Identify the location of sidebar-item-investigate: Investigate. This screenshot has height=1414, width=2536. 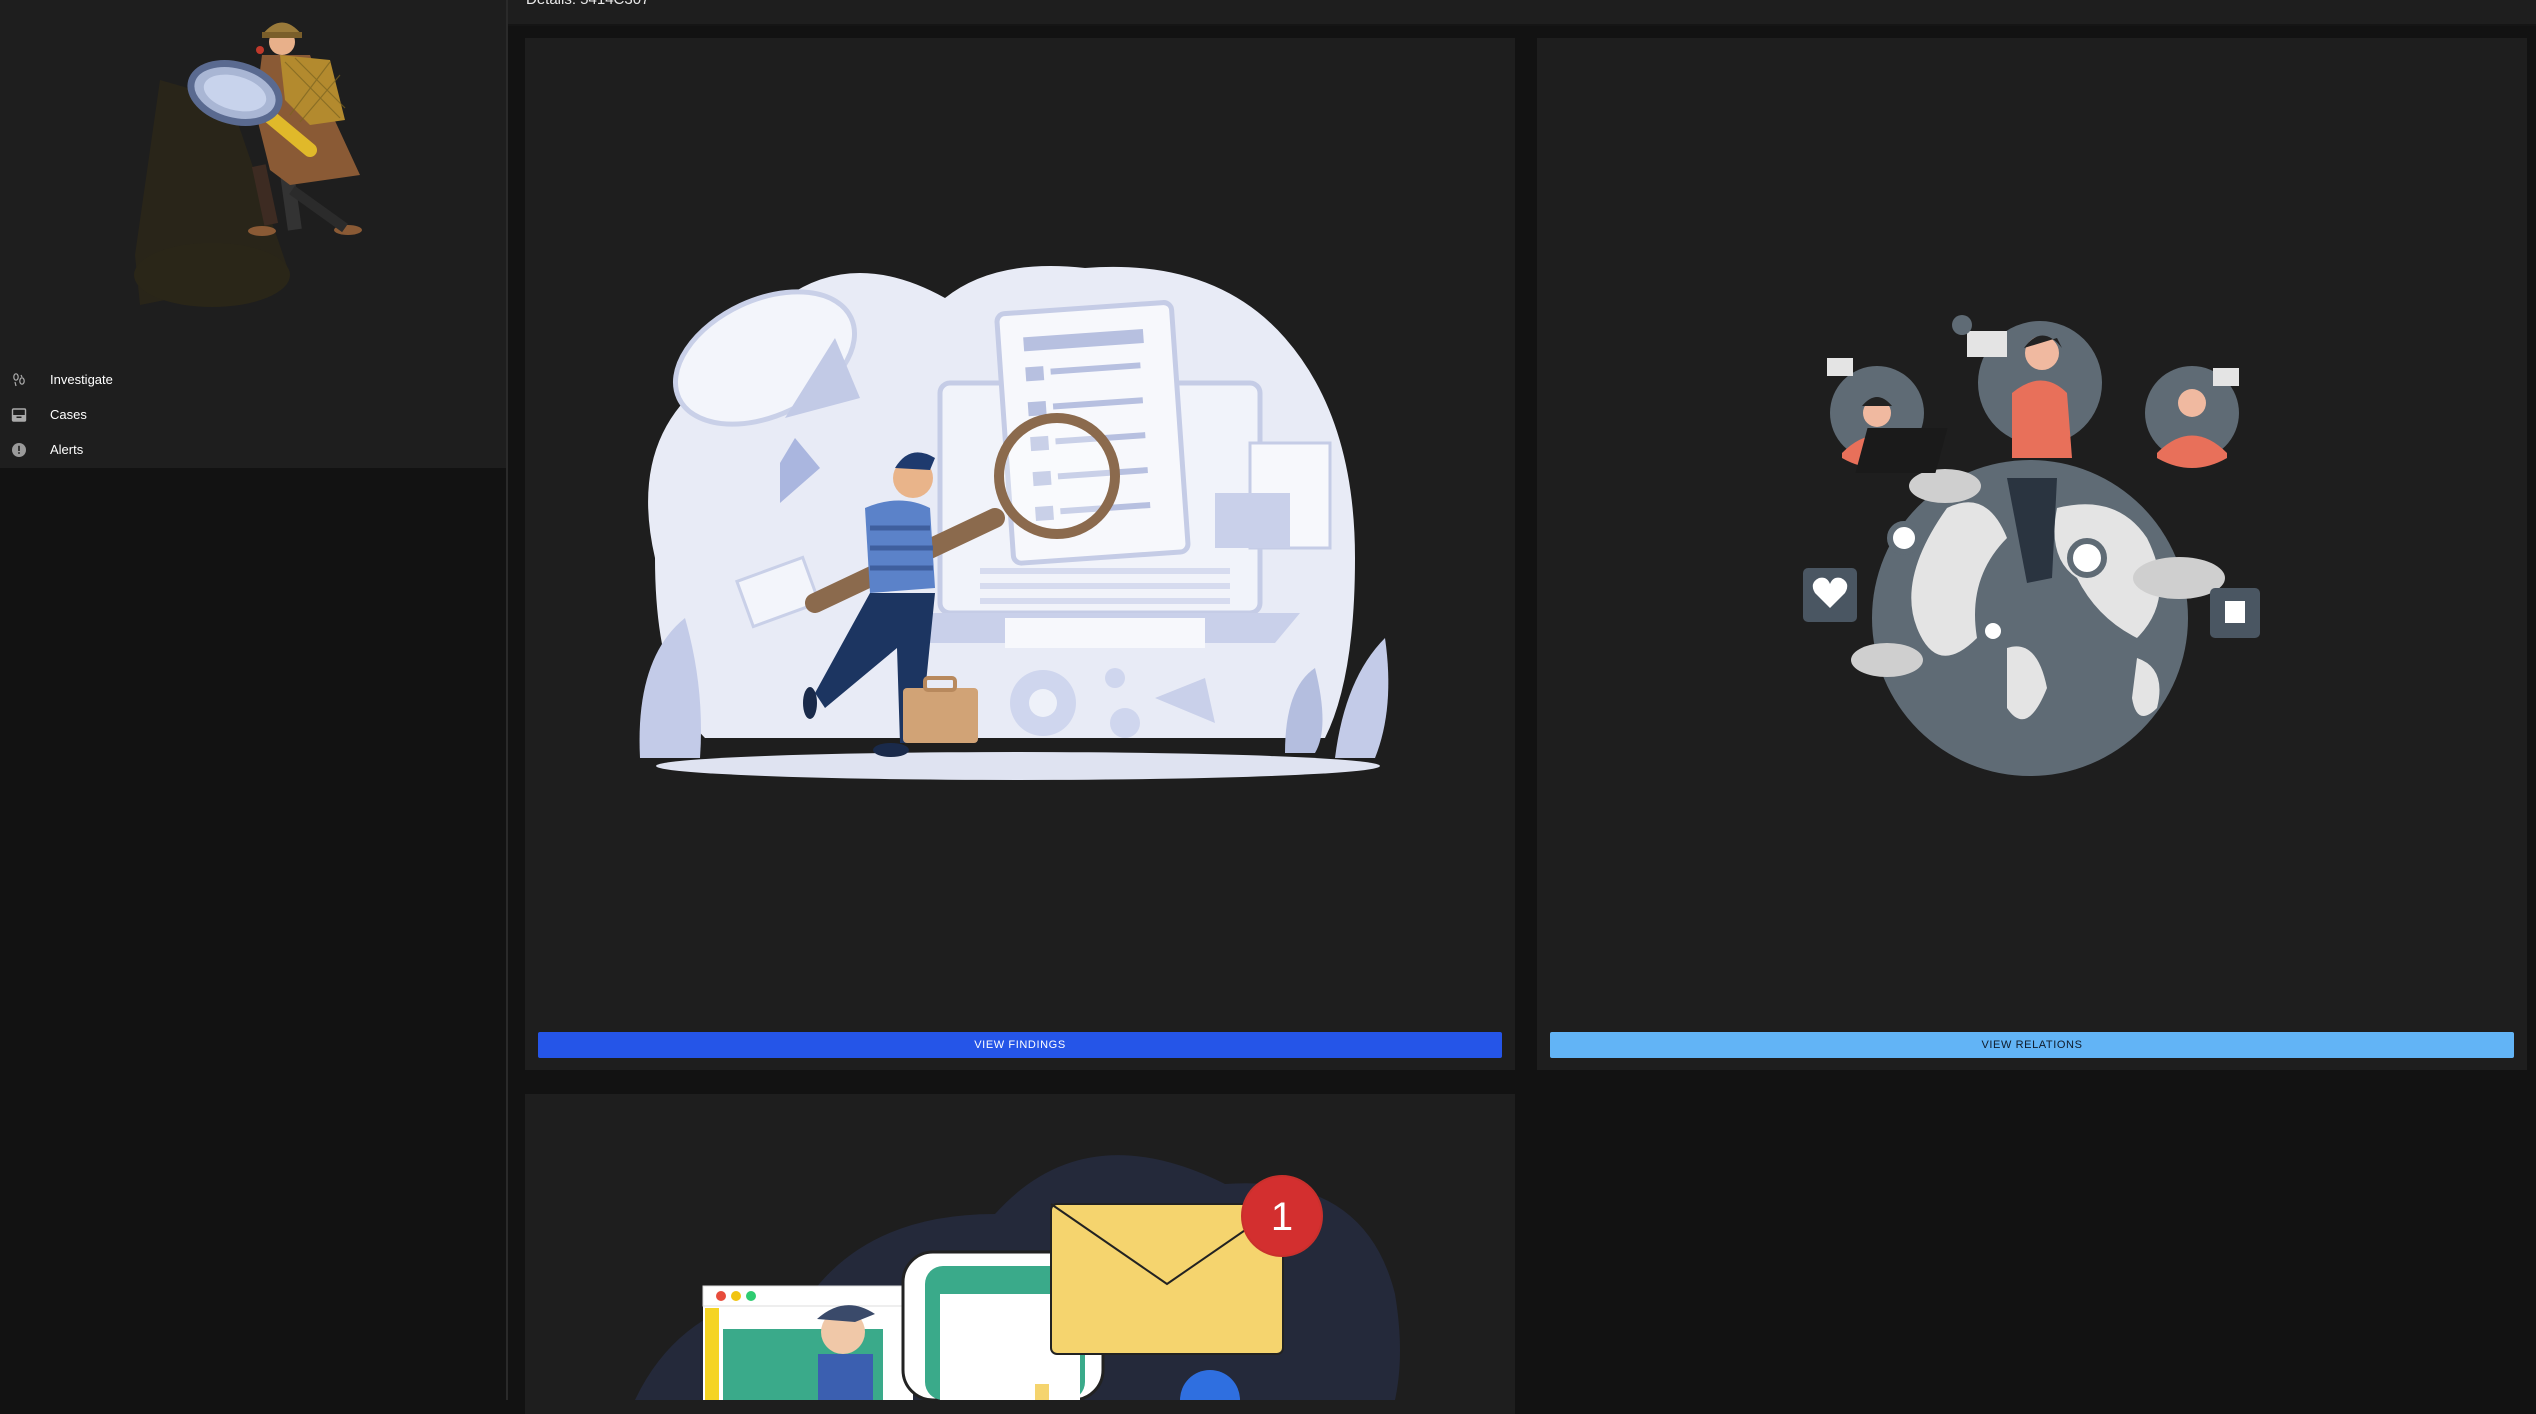
(253, 379).